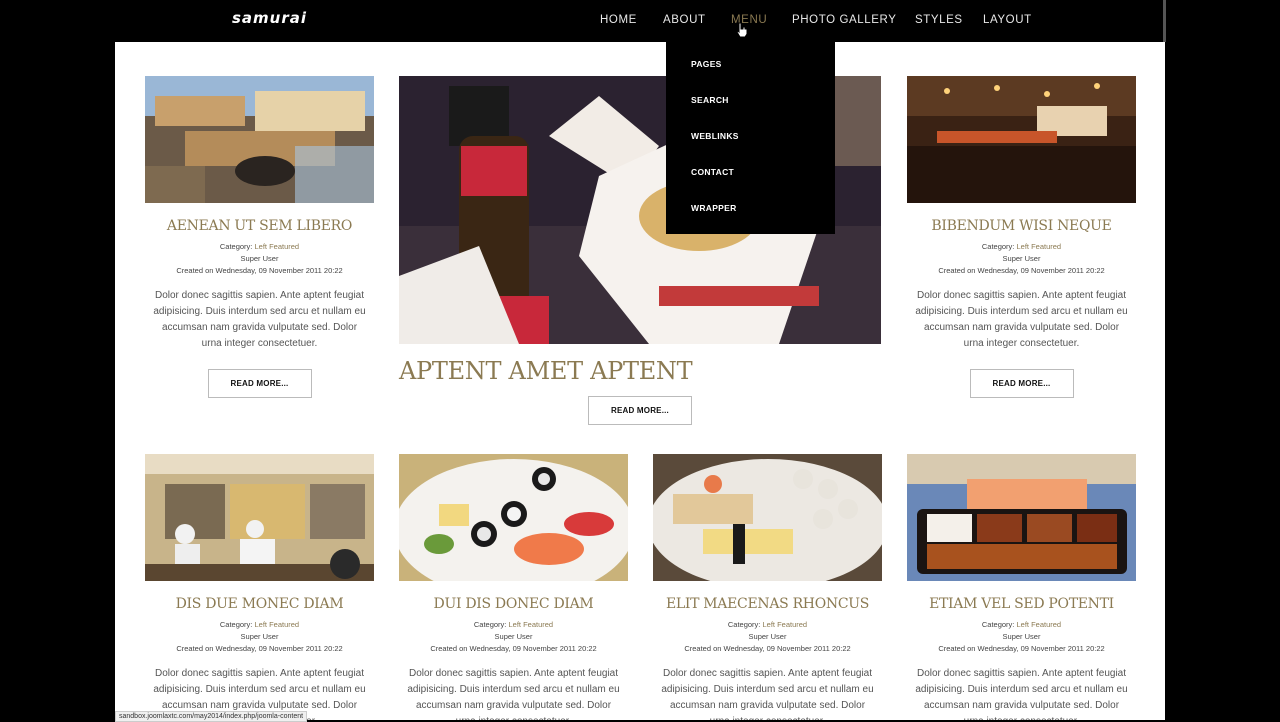 Image resolution: width=1280 pixels, height=722 pixels. What do you see at coordinates (618, 20) in the screenshot?
I see `nav-home: HOME` at bounding box center [618, 20].